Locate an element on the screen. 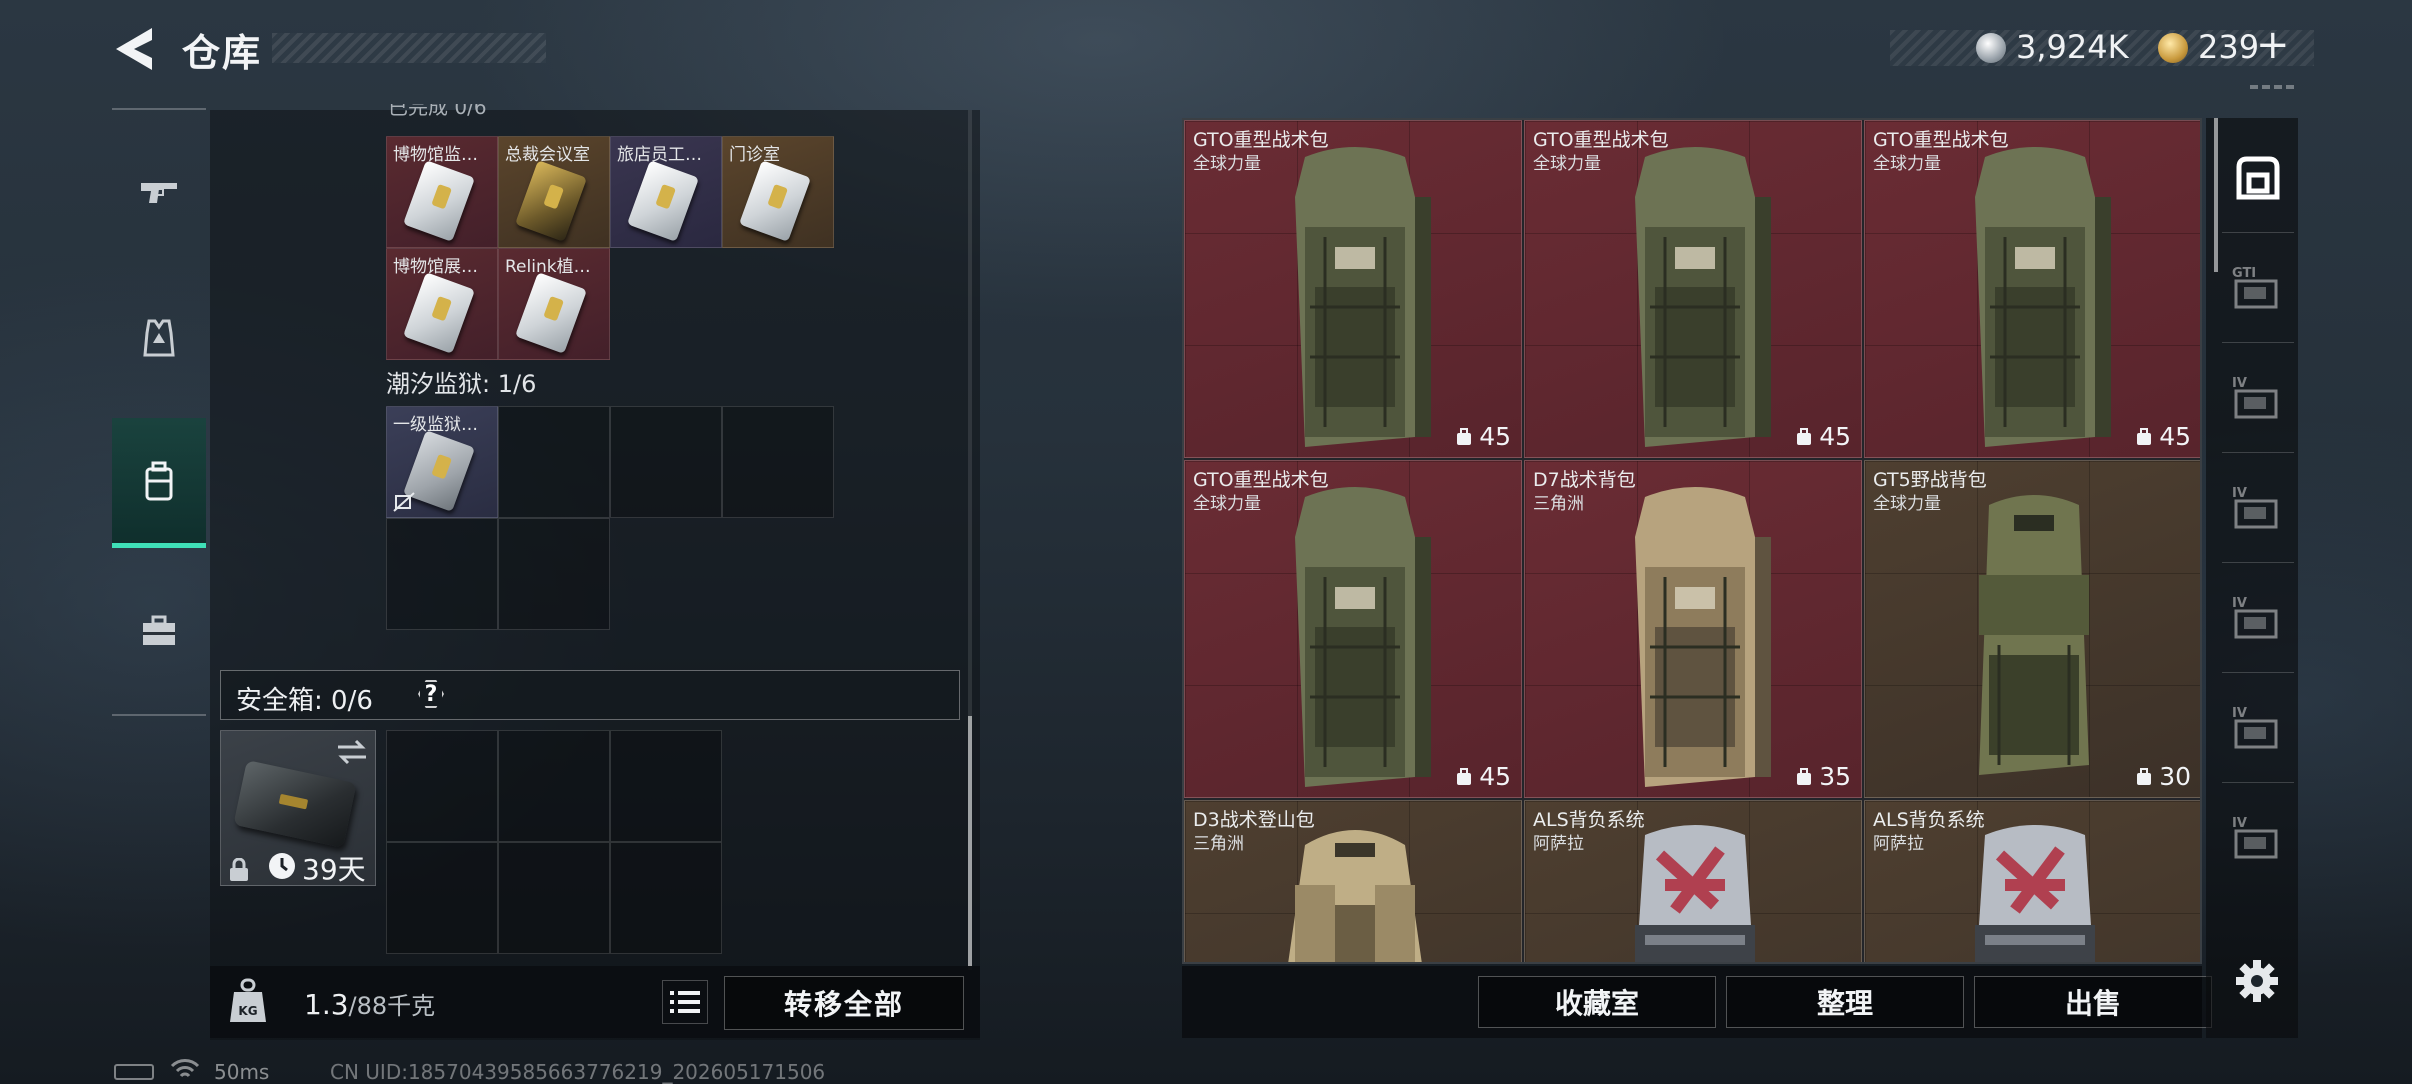 The width and height of the screenshot is (2412, 1084). back-arrow-icon is located at coordinates (134, 49).